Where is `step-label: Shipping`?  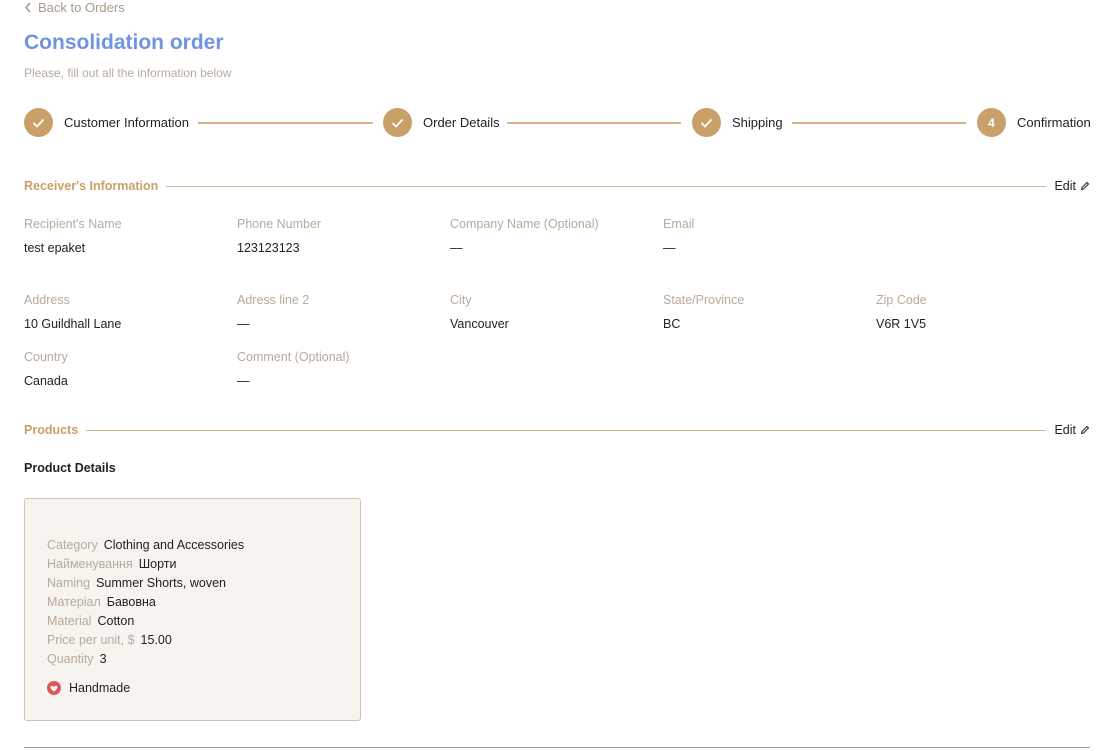
step-label: Shipping is located at coordinates (757, 122).